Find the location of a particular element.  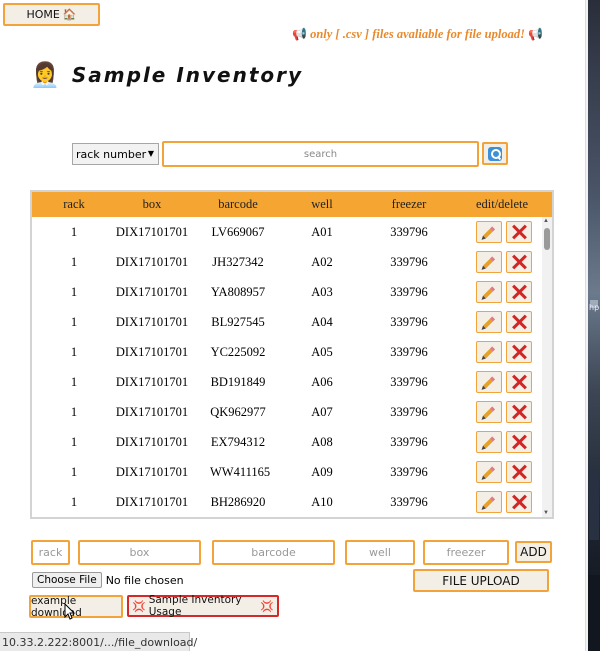

scroll-down-icon: ▼ is located at coordinates (546, 513).